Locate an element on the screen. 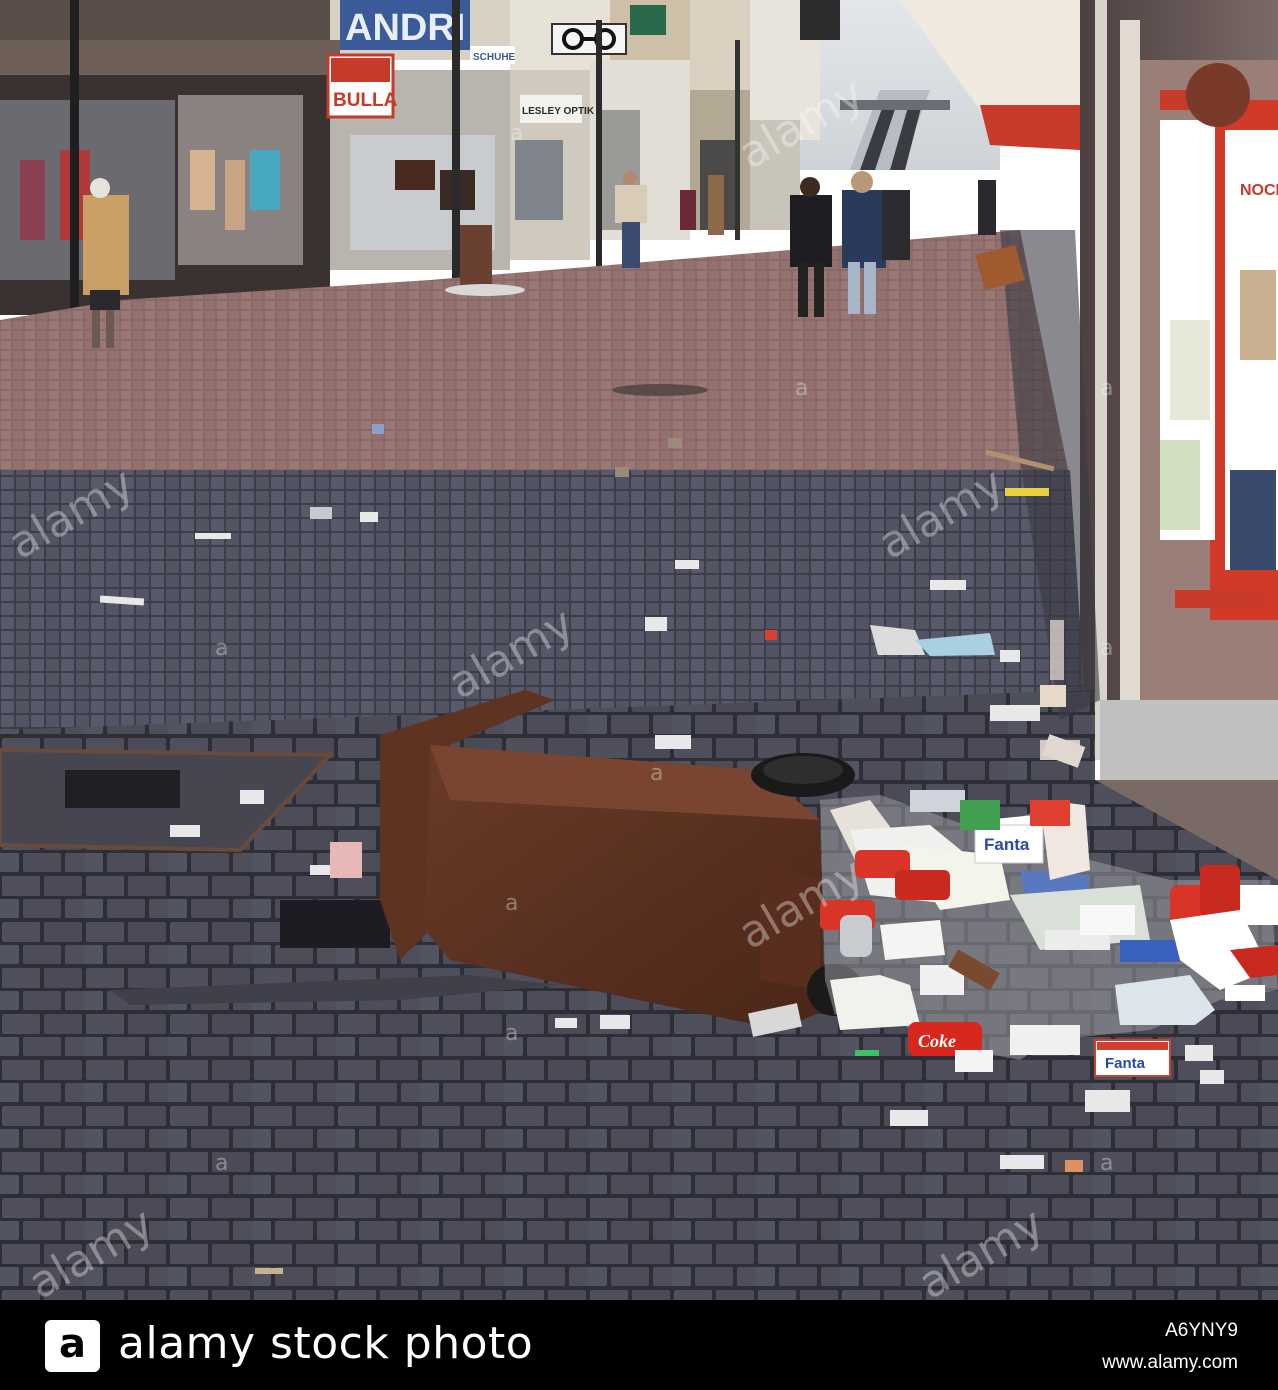  lesley-sign: LESLEY OPTIK is located at coordinates (558, 111).